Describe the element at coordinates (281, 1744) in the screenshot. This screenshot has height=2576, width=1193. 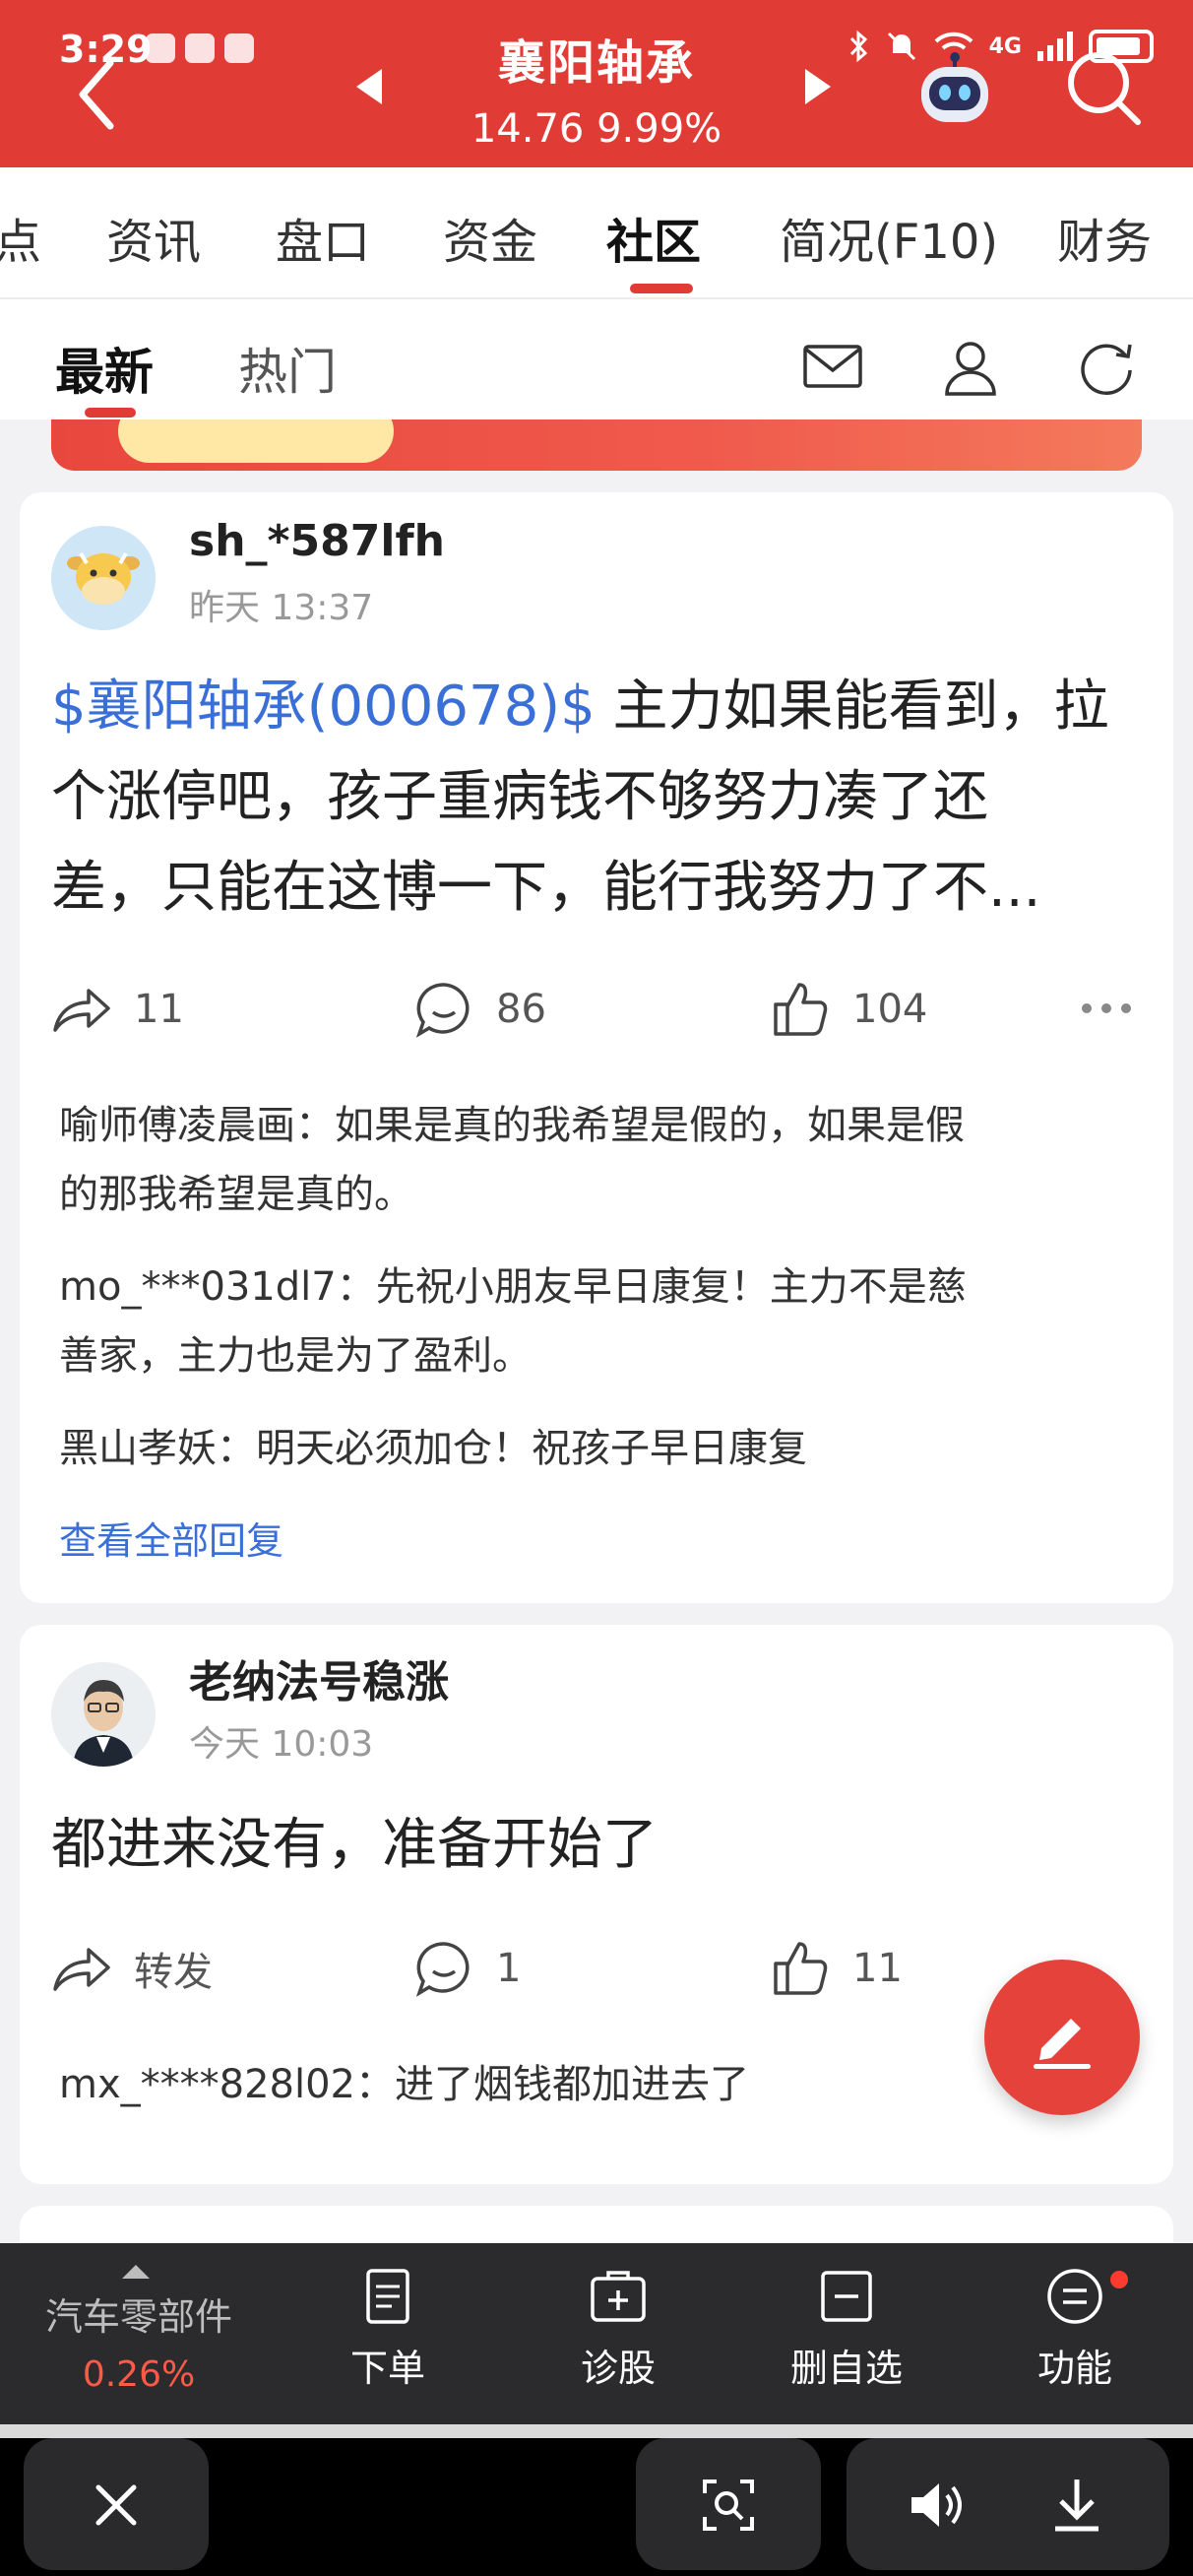
I see `post-time: 今天 10:03` at that location.